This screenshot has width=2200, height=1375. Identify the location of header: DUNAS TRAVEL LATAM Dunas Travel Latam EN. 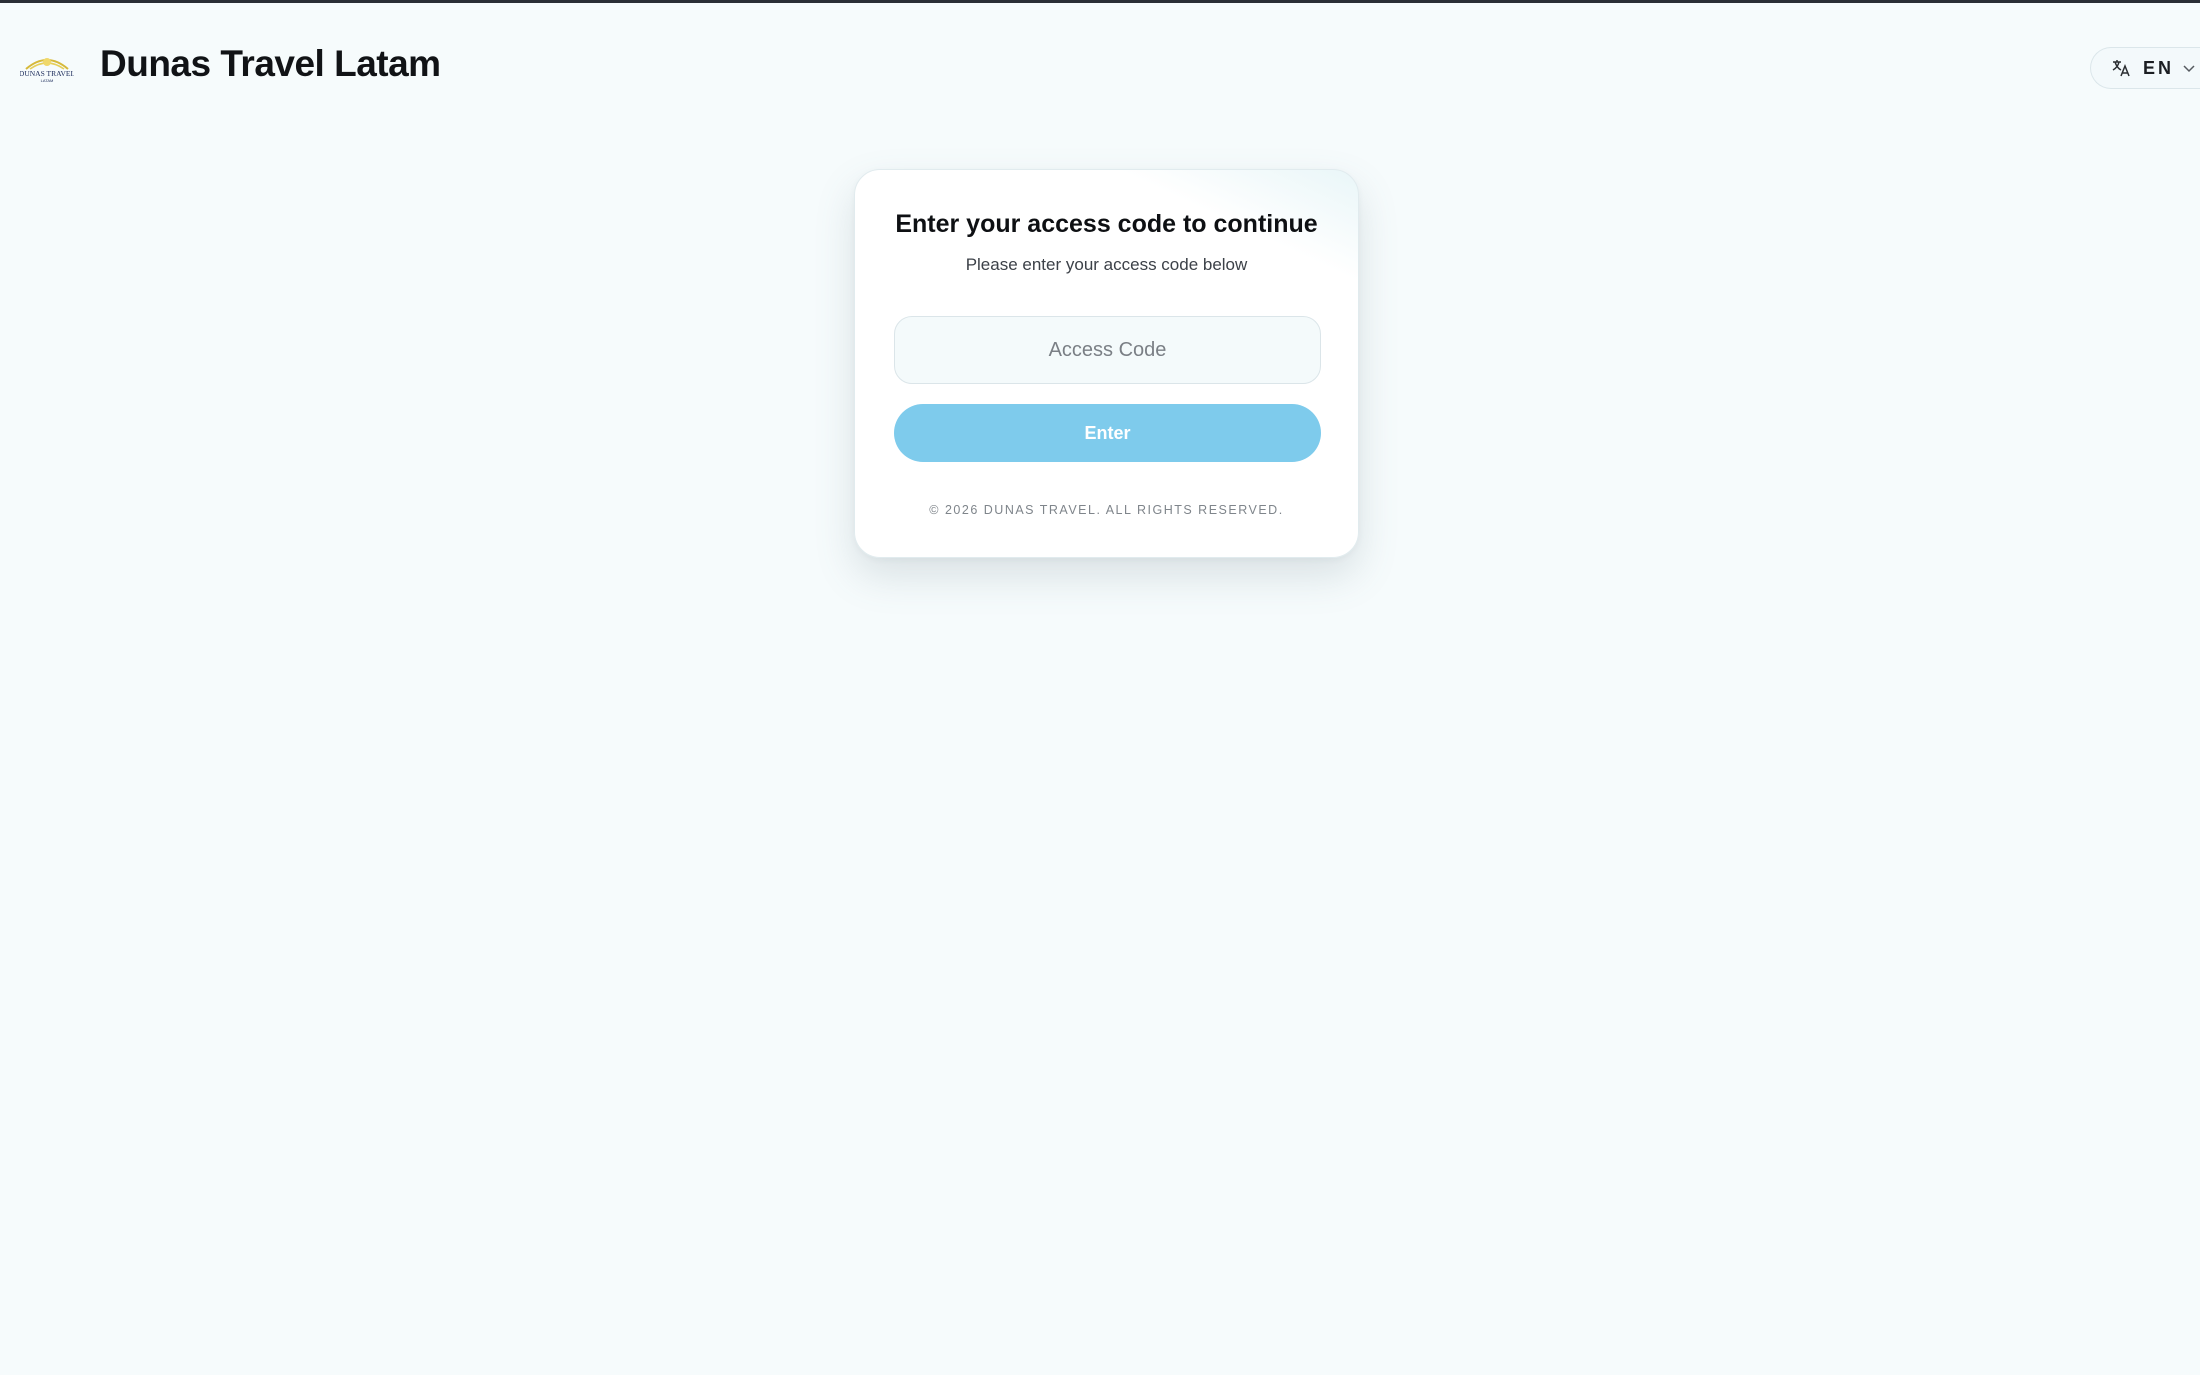
(1100, 67).